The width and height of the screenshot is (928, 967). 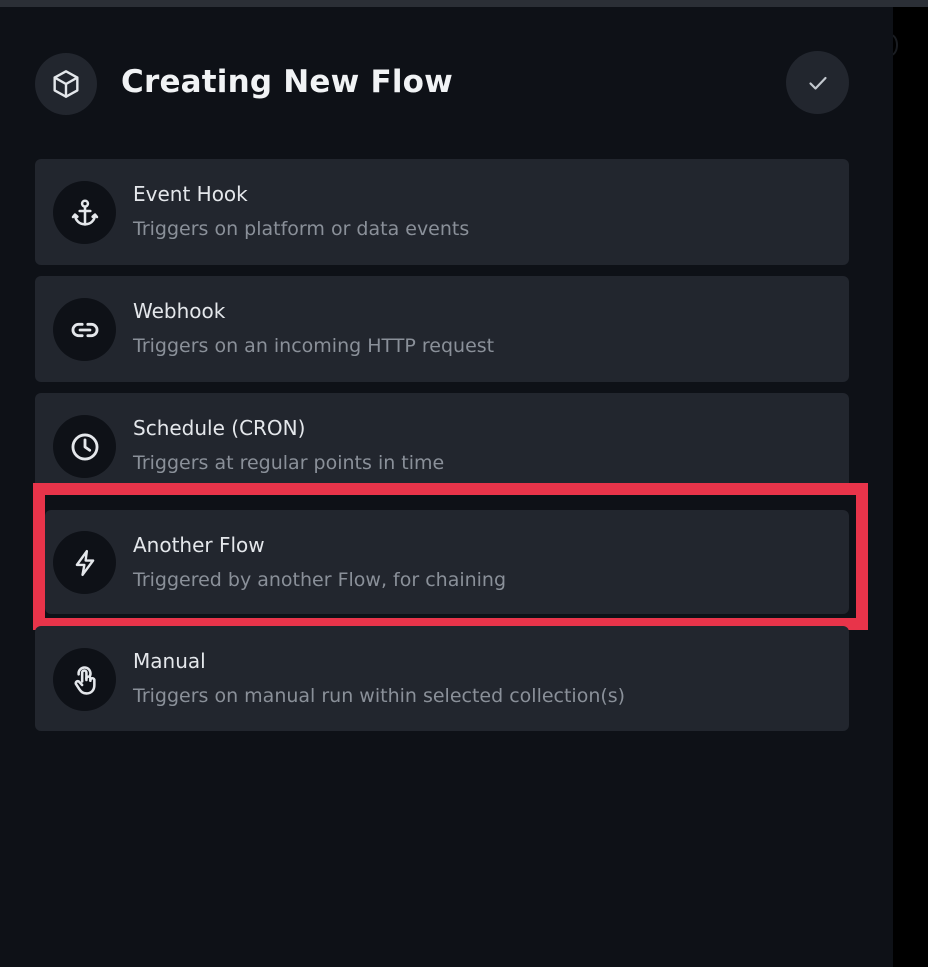 What do you see at coordinates (199, 545) in the screenshot?
I see `option-title: Another Flow` at bounding box center [199, 545].